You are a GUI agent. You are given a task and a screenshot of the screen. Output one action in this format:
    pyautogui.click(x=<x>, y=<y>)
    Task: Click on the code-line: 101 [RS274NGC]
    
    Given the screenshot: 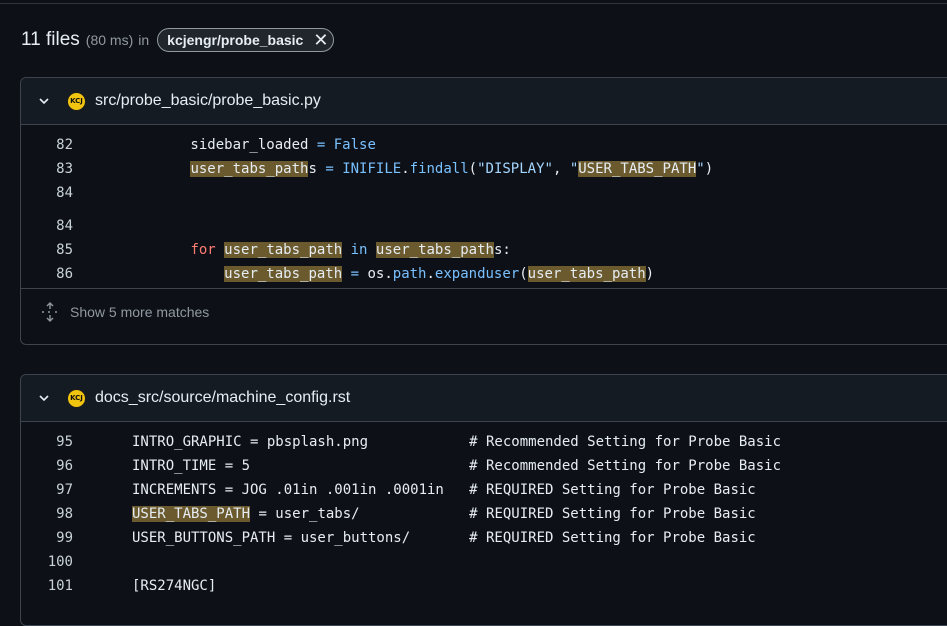 What is the action you would take?
    pyautogui.click(x=484, y=586)
    